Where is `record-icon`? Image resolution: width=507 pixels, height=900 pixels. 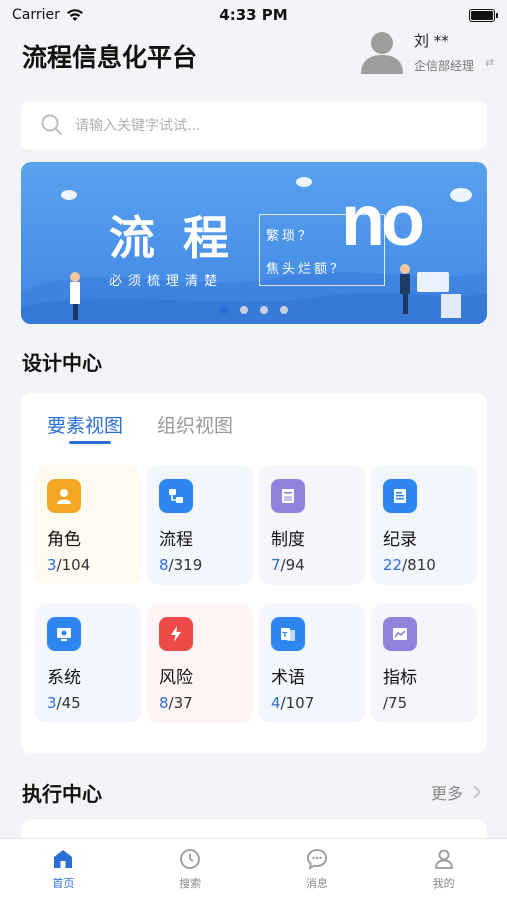 record-icon is located at coordinates (400, 496).